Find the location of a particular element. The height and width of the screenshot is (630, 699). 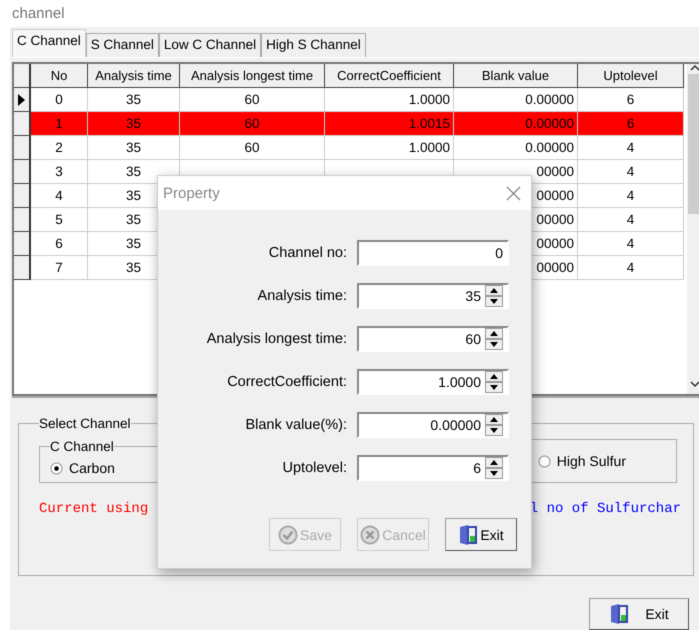

table-cell: 3 is located at coordinates (59, 171).